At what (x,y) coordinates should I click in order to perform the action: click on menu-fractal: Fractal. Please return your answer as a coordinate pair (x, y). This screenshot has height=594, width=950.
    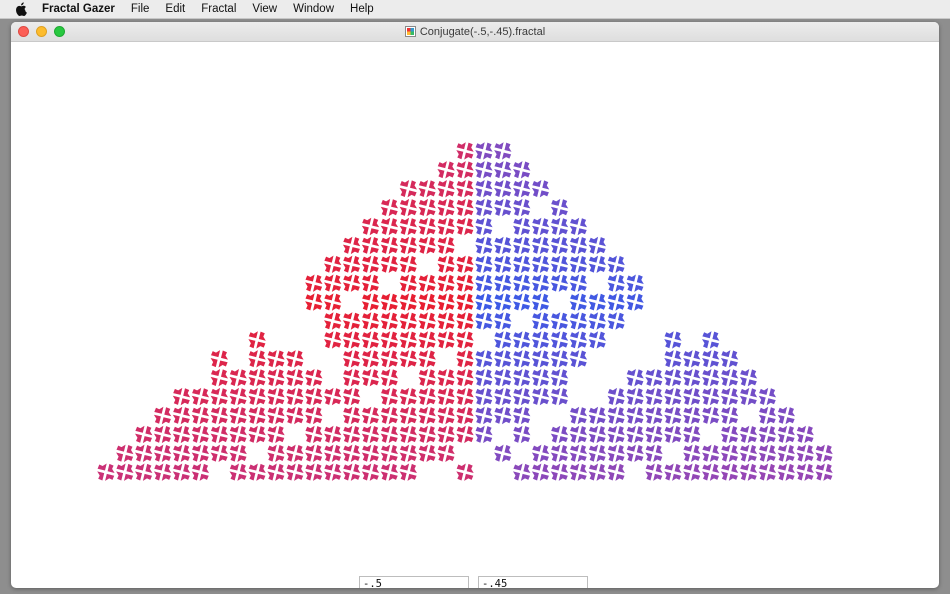
    Looking at the image, I should click on (218, 9).